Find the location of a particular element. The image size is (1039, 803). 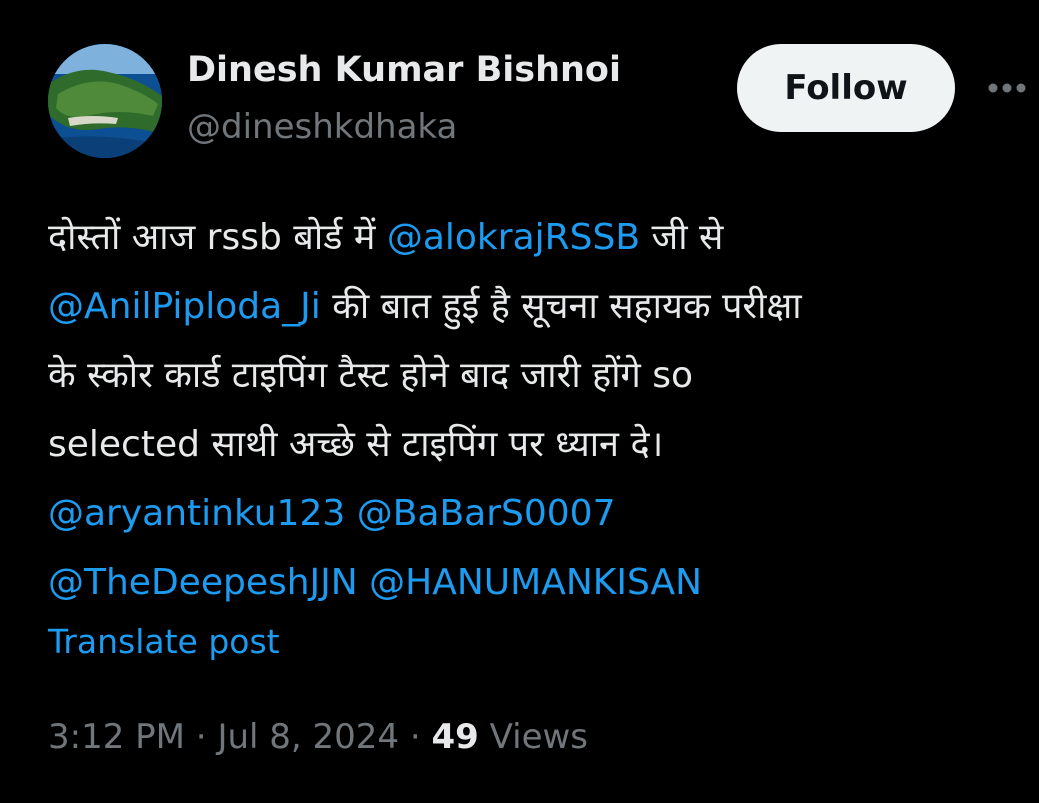

tweet-meta: 3:12 PM · Jul 8, 2024 · 49 Views is located at coordinates (318, 737).